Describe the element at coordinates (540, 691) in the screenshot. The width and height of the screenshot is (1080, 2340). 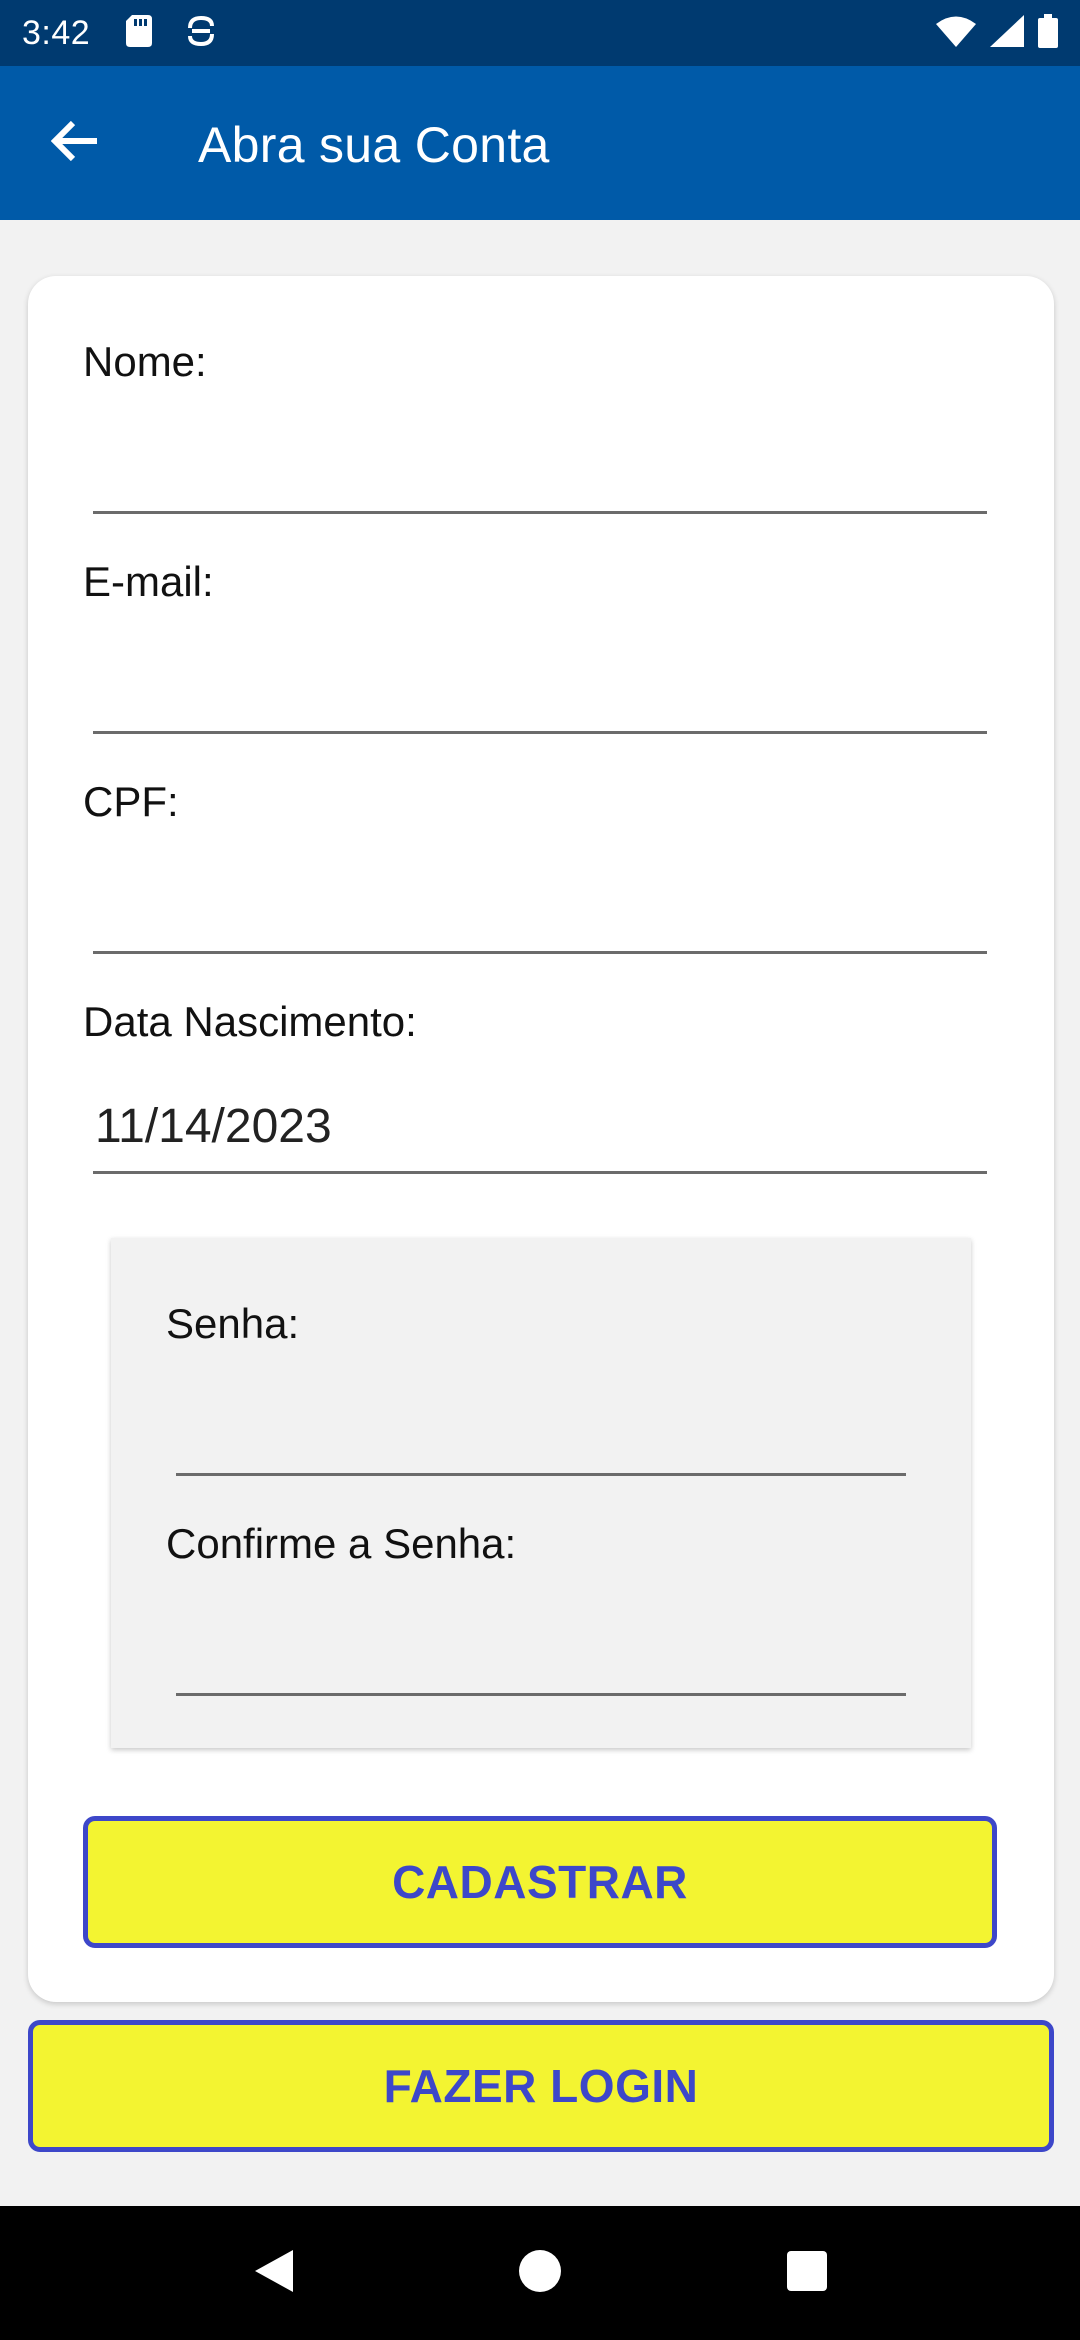
I see `email-field` at that location.